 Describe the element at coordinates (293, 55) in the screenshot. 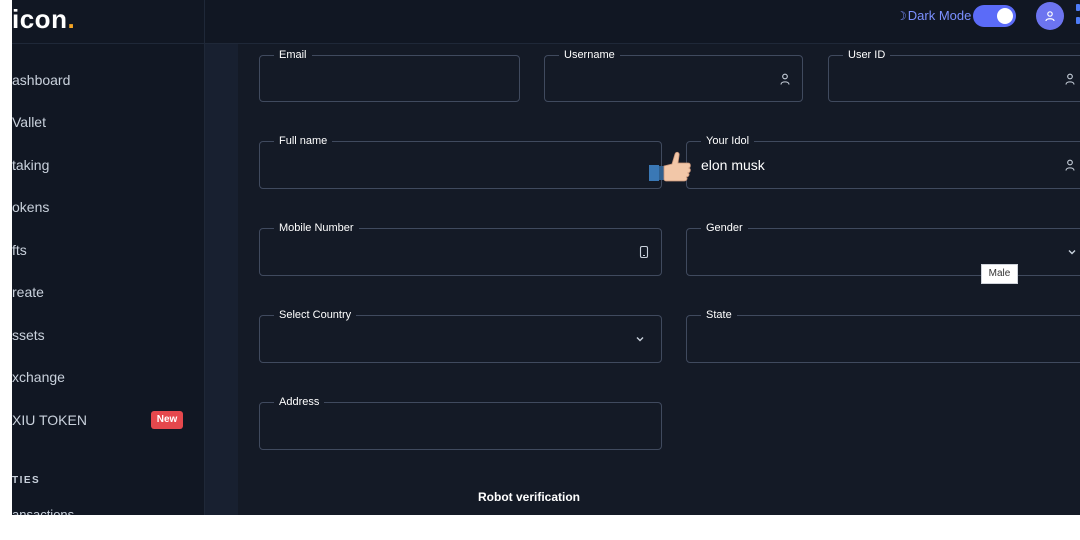

I see `email-label: Email` at that location.